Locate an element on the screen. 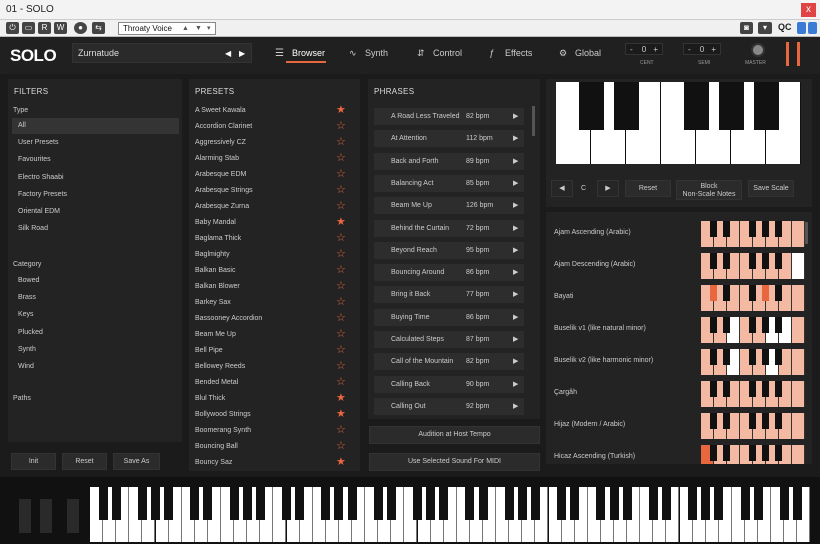 The height and width of the screenshot is (544, 820). init-button: Init is located at coordinates (33, 461).